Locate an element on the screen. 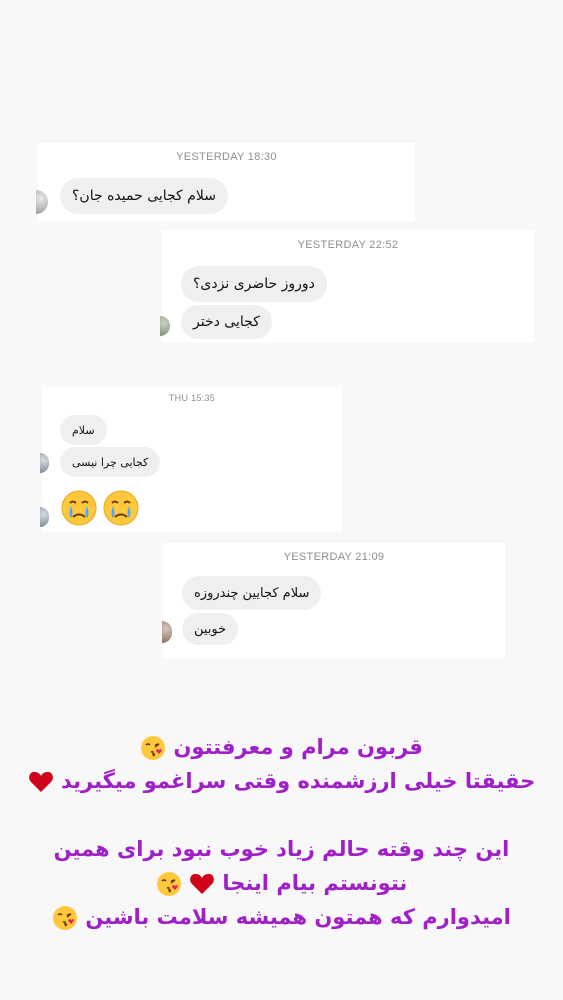 The image size is (563, 1000). message-bubble: کجایی دختر is located at coordinates (226, 322).